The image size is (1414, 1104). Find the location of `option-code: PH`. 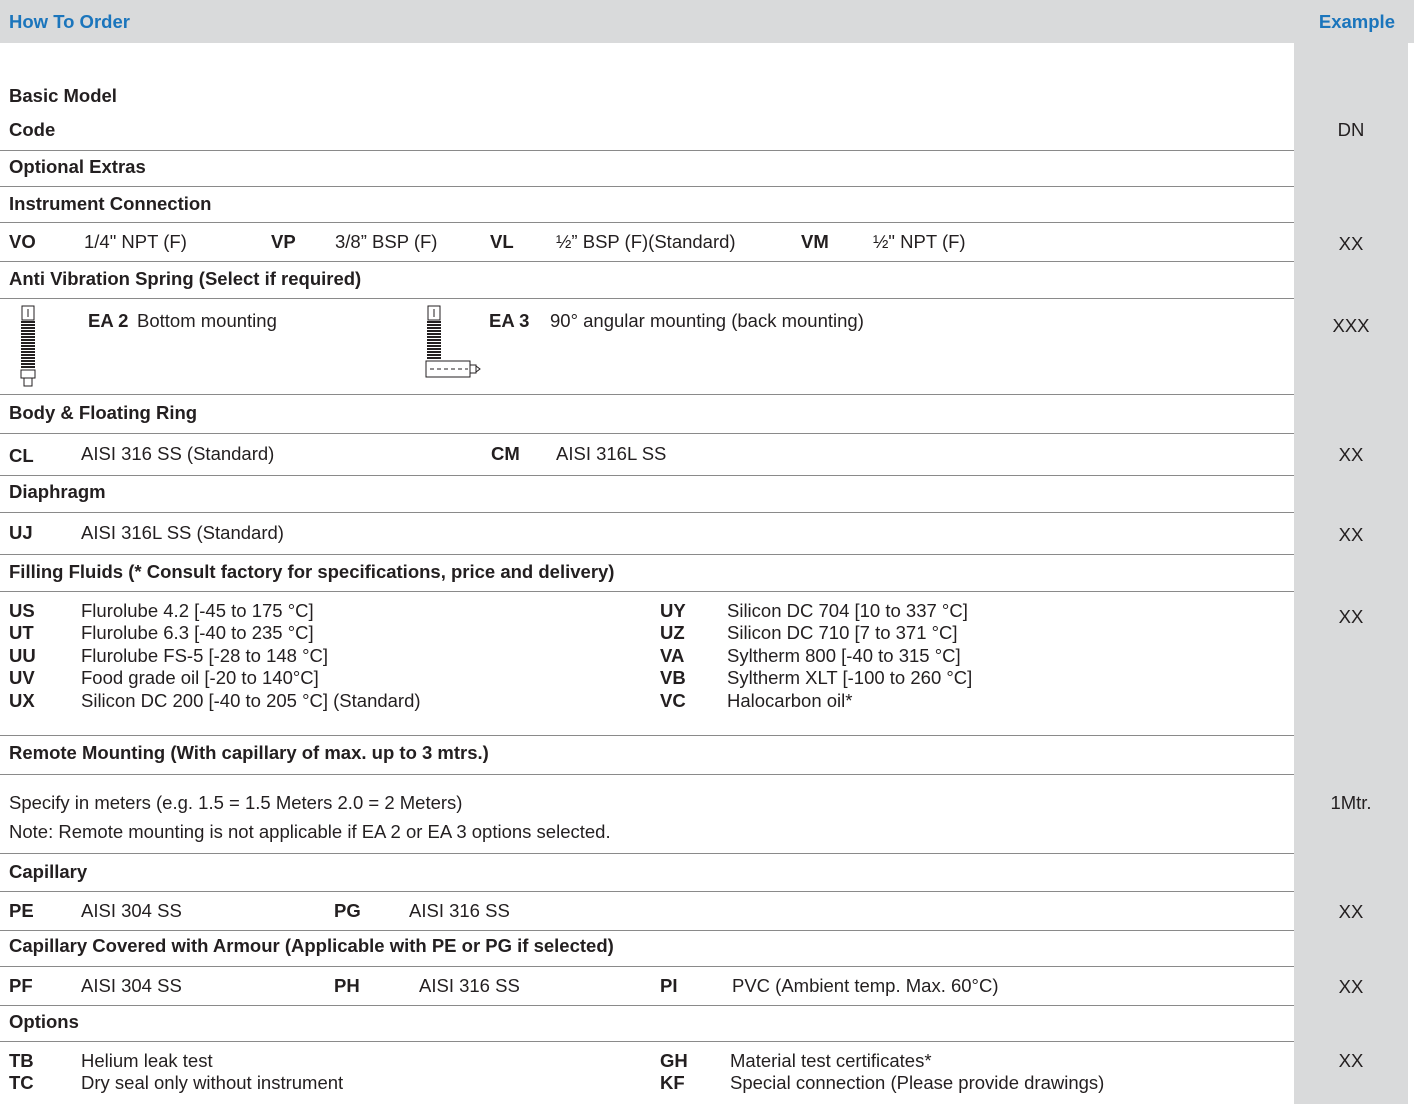

option-code: PH is located at coordinates (347, 985).